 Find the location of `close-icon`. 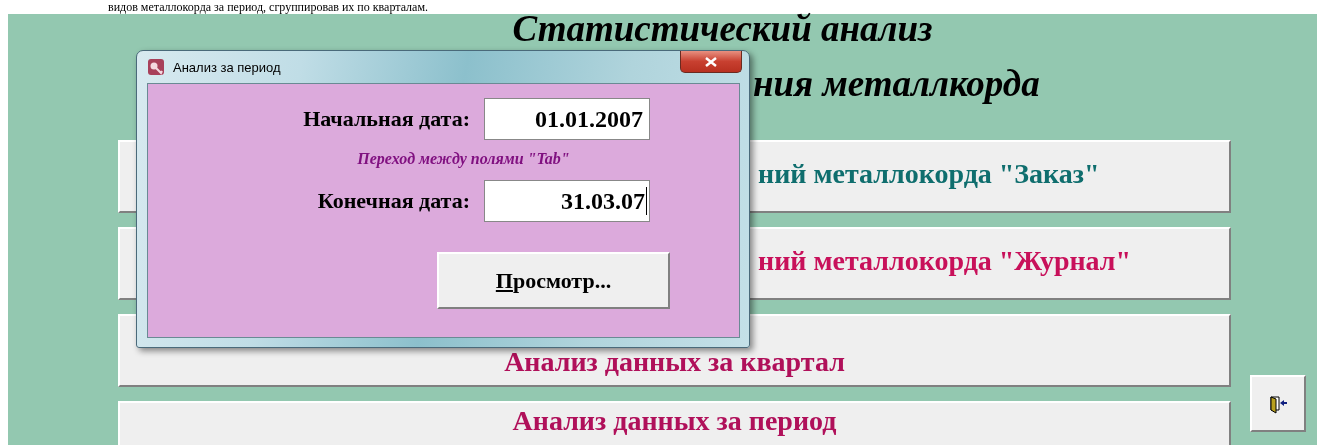

close-icon is located at coordinates (711, 61).